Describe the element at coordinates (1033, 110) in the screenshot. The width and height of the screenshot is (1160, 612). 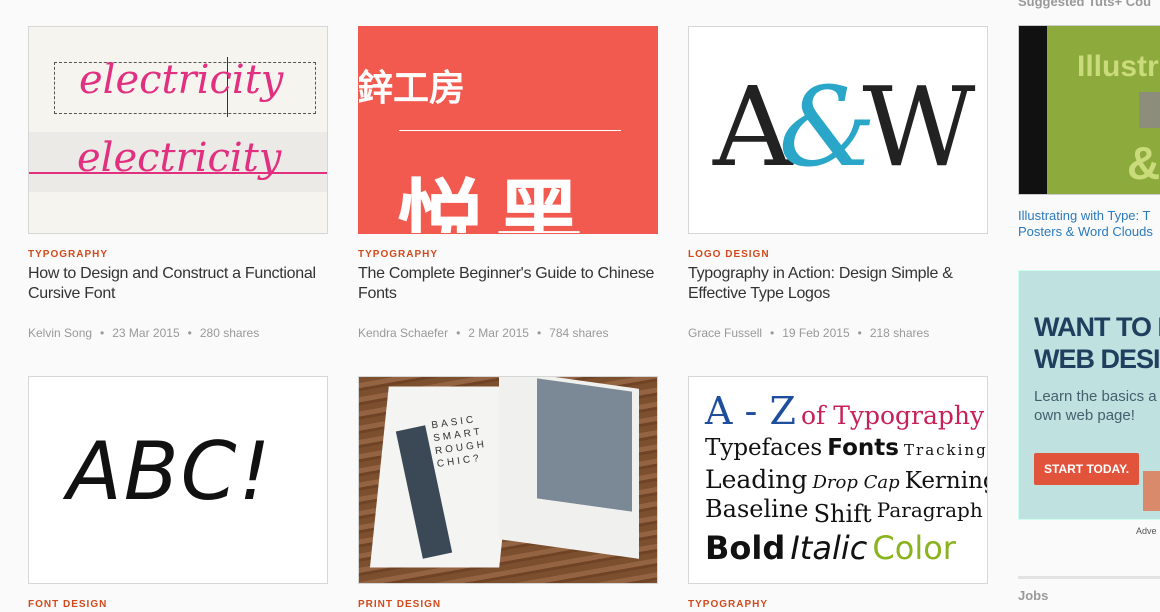
I see `thumb-dark-strip` at that location.